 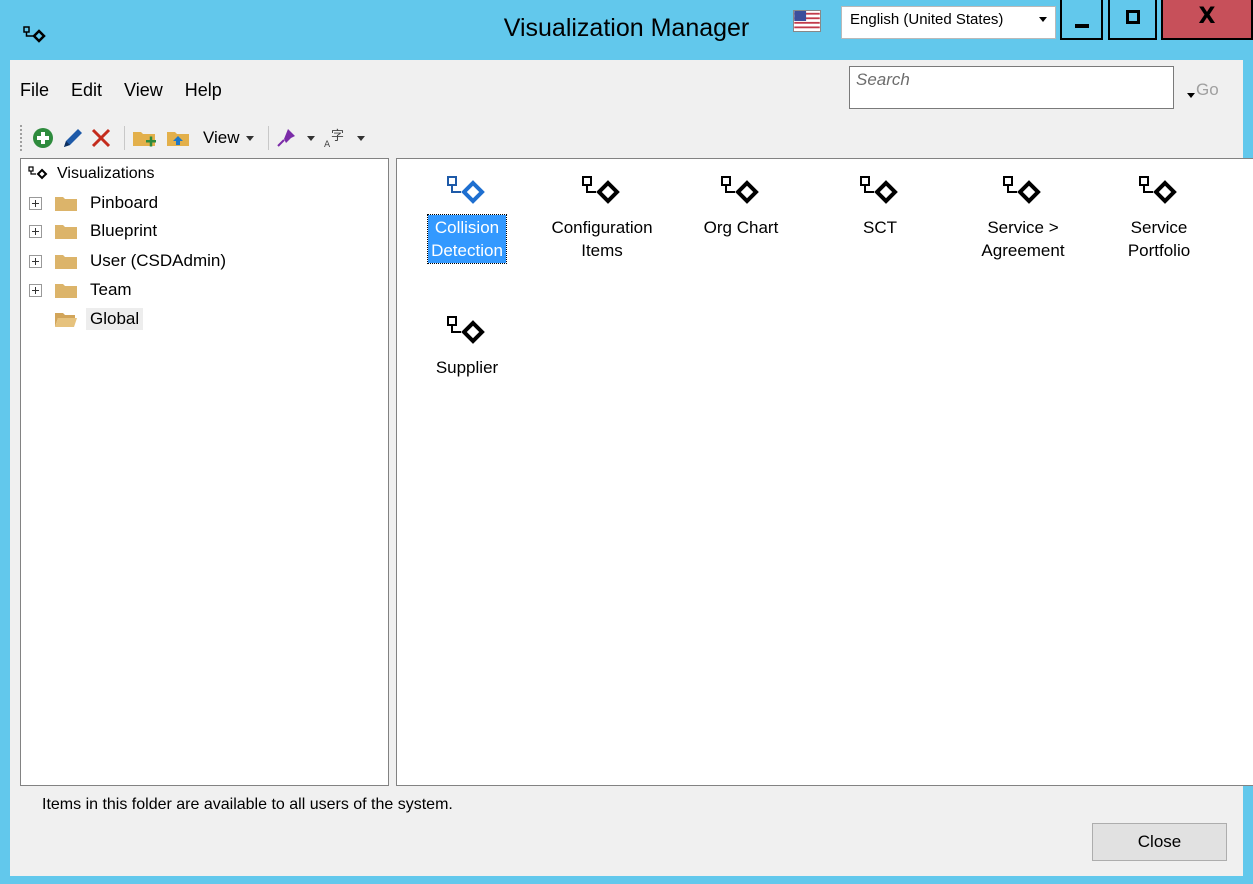 I want to click on open-folder-icon, so click(x=66, y=320).